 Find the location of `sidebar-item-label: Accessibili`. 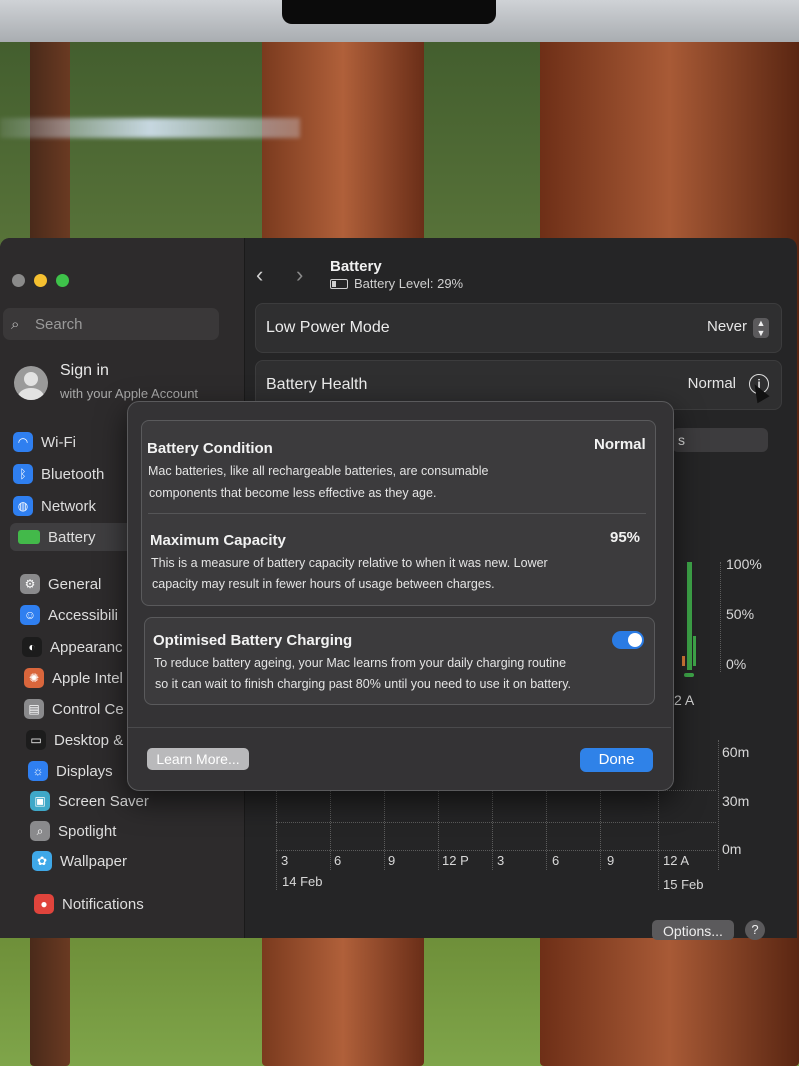

sidebar-item-label: Accessibili is located at coordinates (83, 615).